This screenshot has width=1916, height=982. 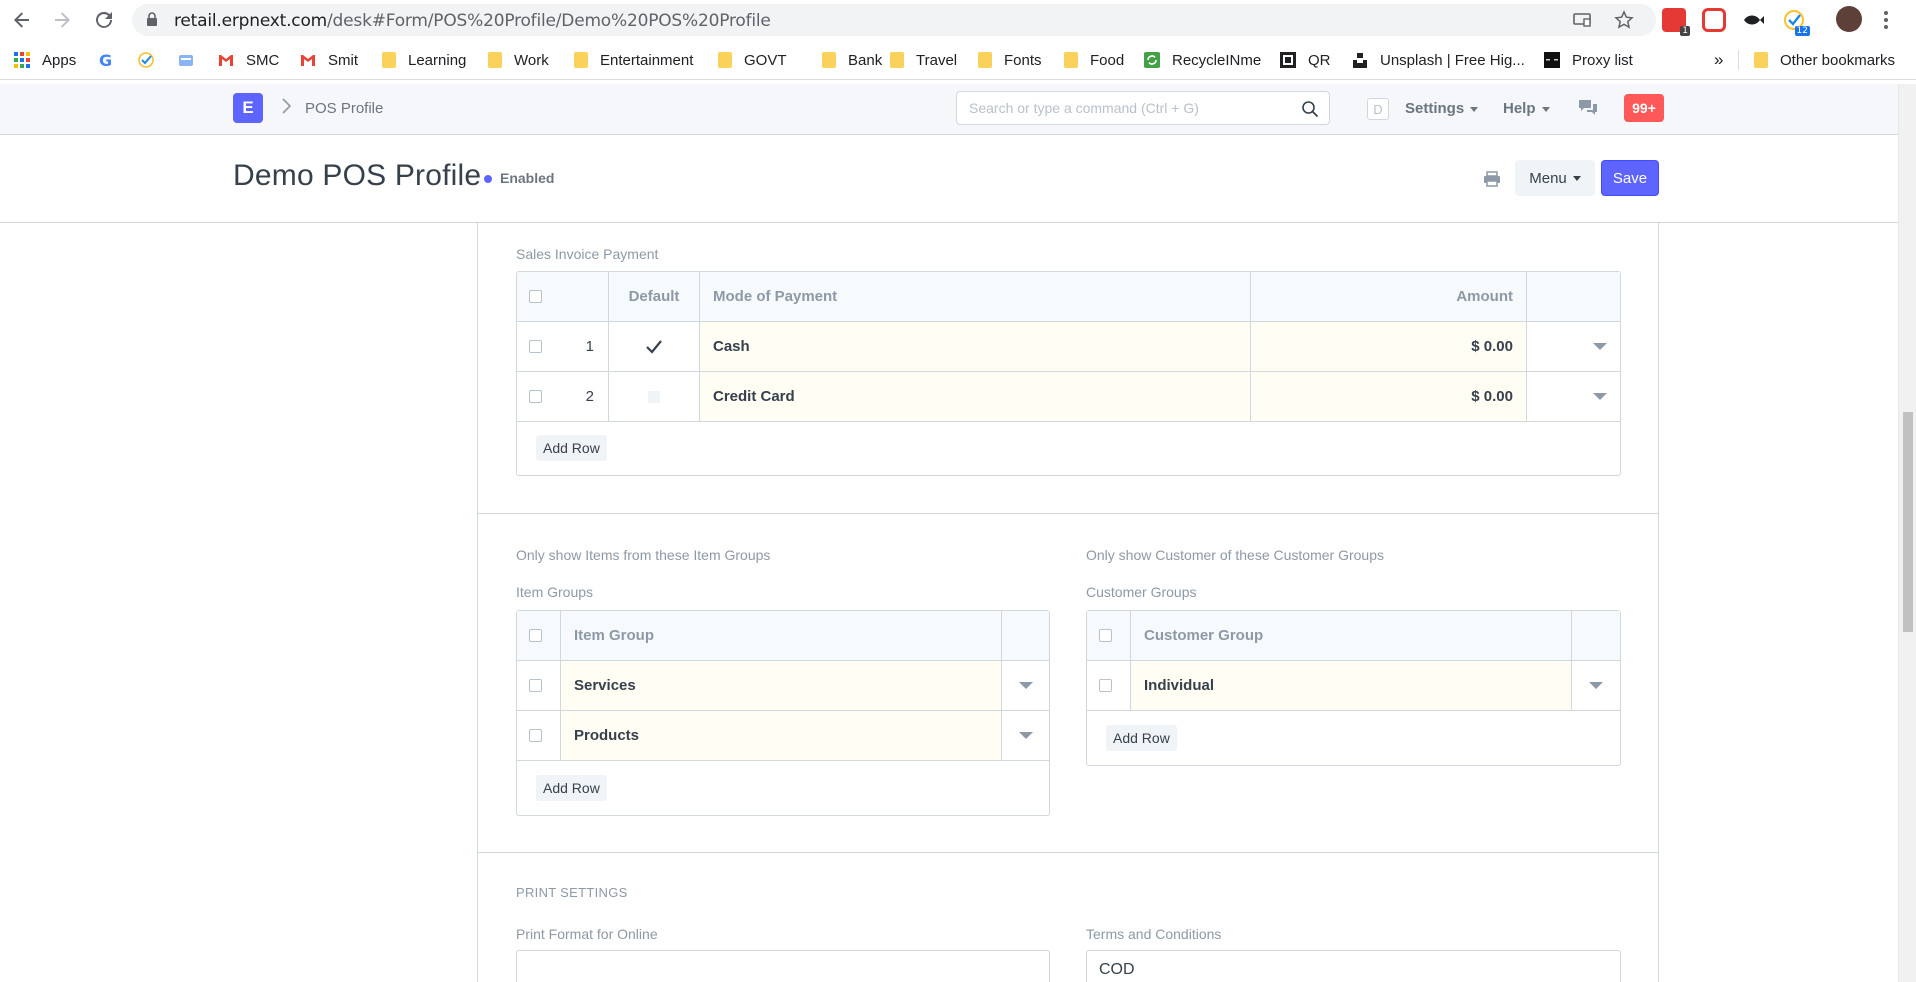 What do you see at coordinates (1526, 108) in the screenshot?
I see `help-dropdown: Help` at bounding box center [1526, 108].